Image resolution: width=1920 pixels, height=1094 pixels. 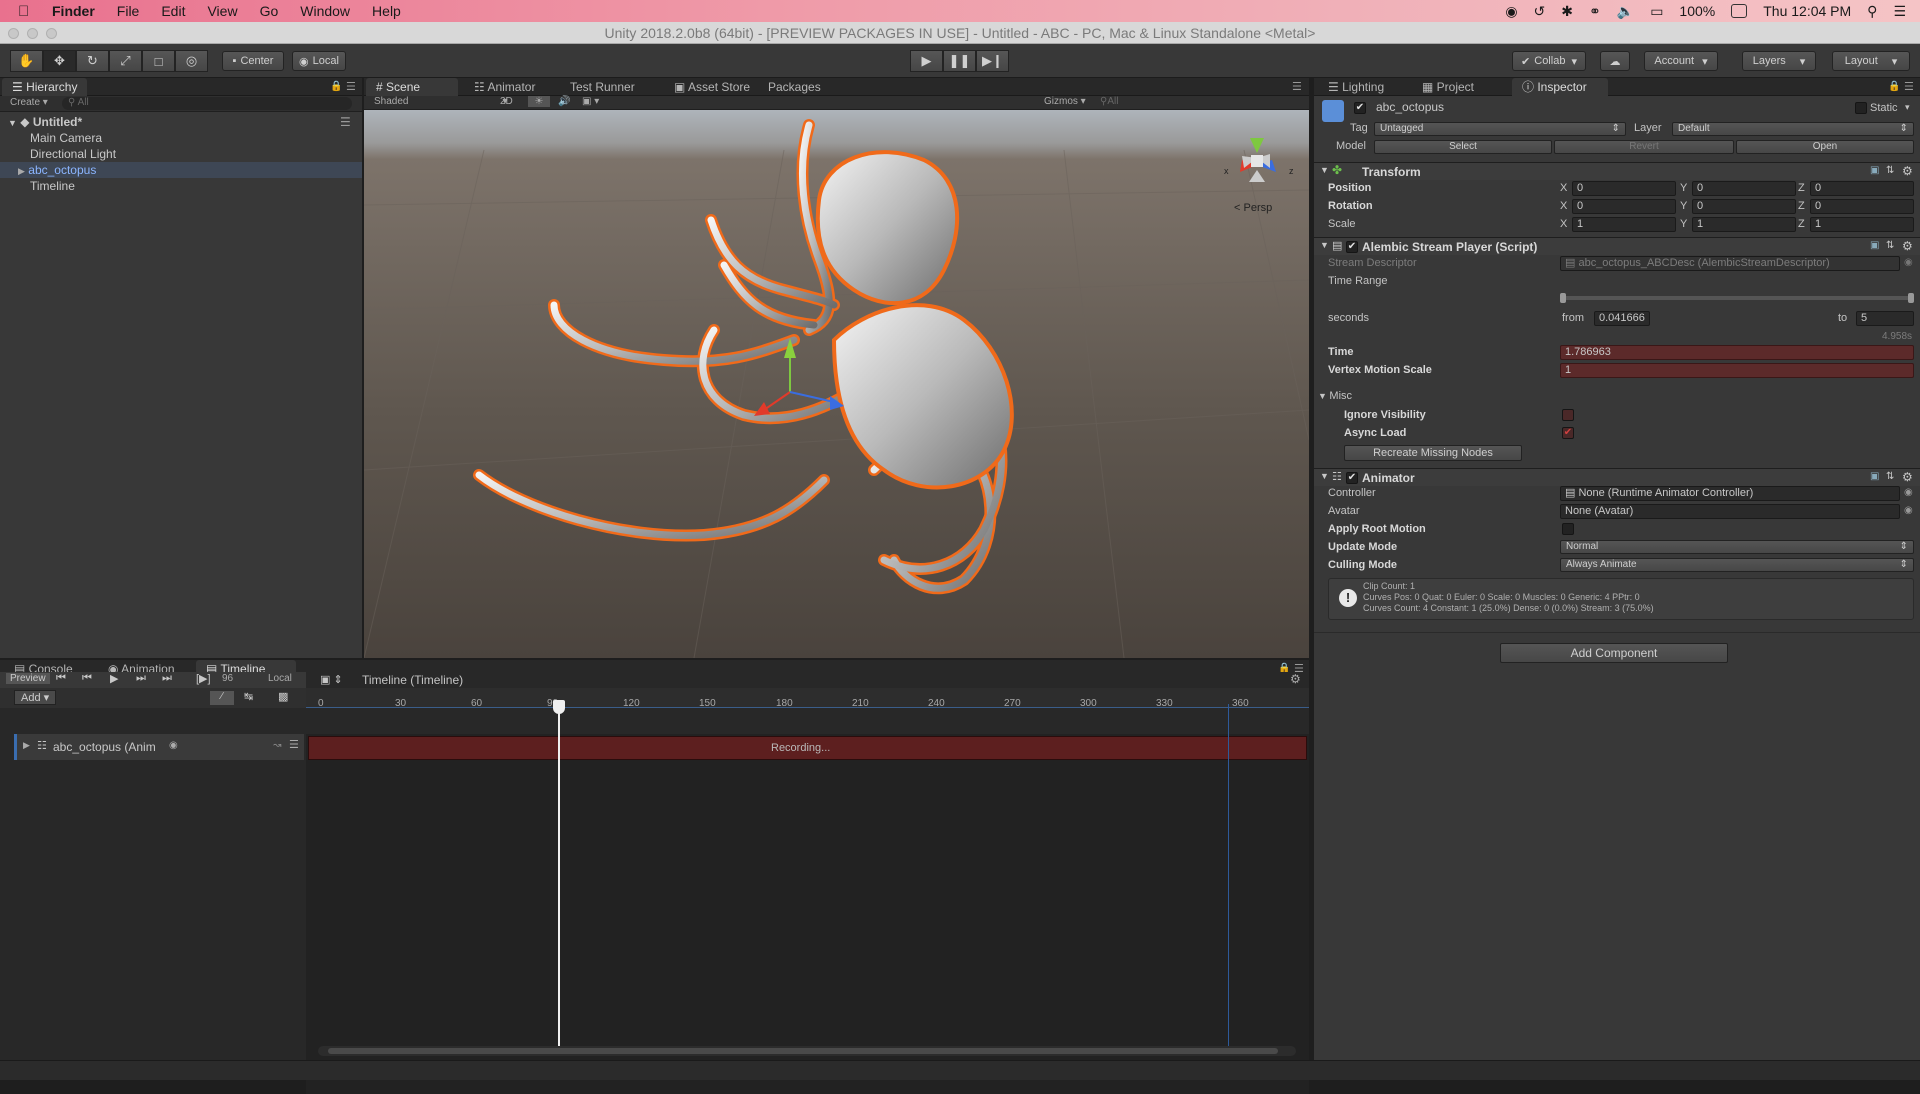 What do you see at coordinates (1624, 224) in the screenshot?
I see `scale-x-field: 1` at bounding box center [1624, 224].